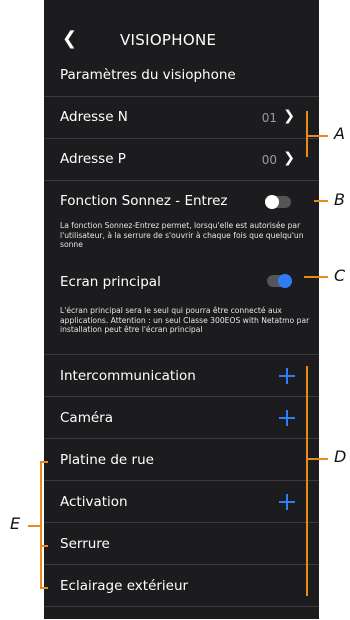 Image resolution: width=350 pixels, height=620 pixels. What do you see at coordinates (94, 502) in the screenshot?
I see `activation-label: Activation` at bounding box center [94, 502].